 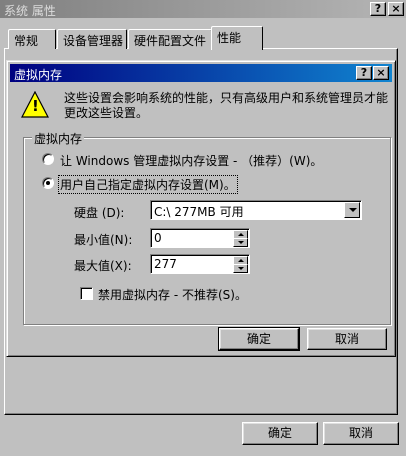 I want to click on tab-hardware-profiles: 硬件配置文件, so click(x=170, y=39).